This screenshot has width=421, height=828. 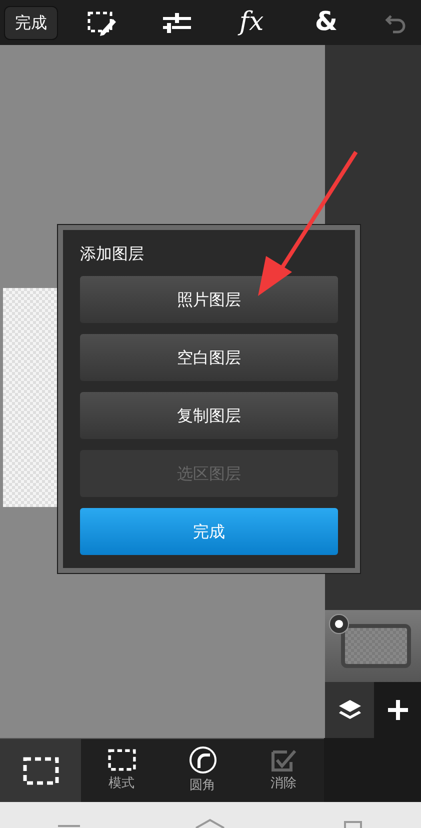 I want to click on dialog-title: 添加图层, so click(x=112, y=254).